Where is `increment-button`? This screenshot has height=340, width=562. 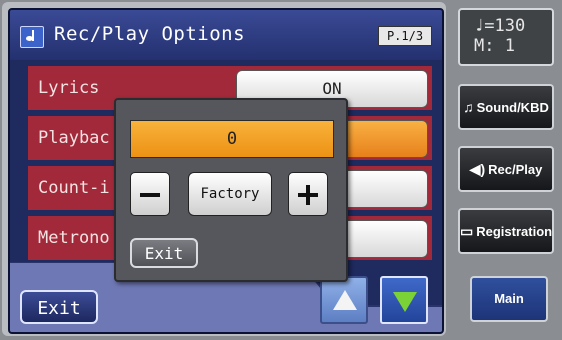
increment-button is located at coordinates (308, 194).